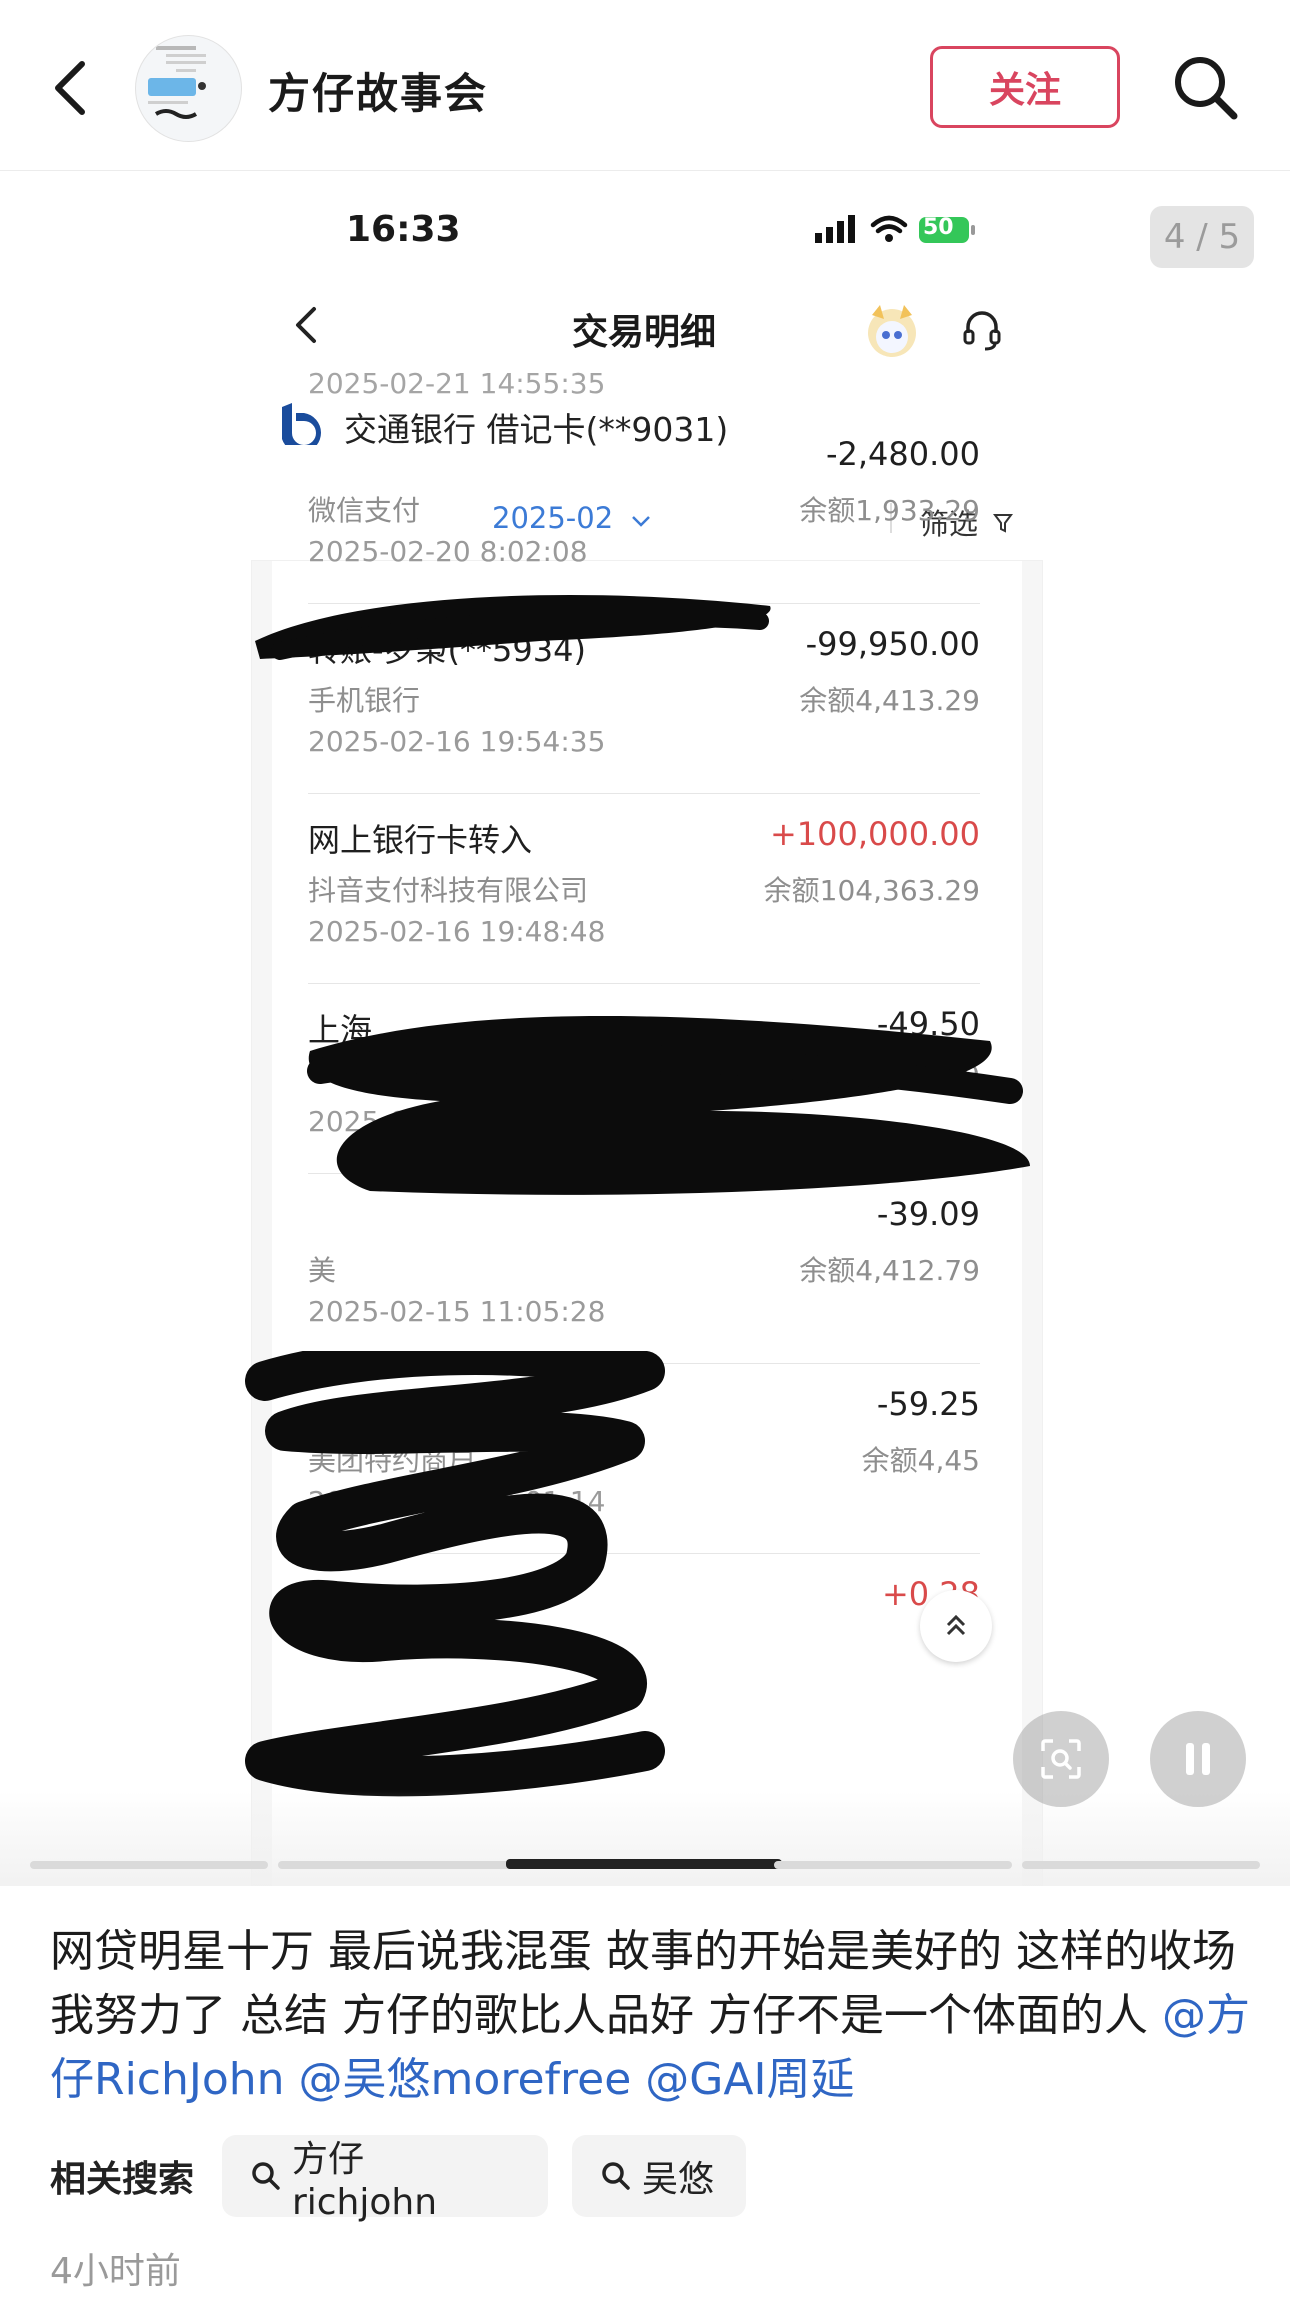 The height and width of the screenshot is (2305, 1290). Describe the element at coordinates (938, 227) in the screenshot. I see `battery-level: 50` at that location.